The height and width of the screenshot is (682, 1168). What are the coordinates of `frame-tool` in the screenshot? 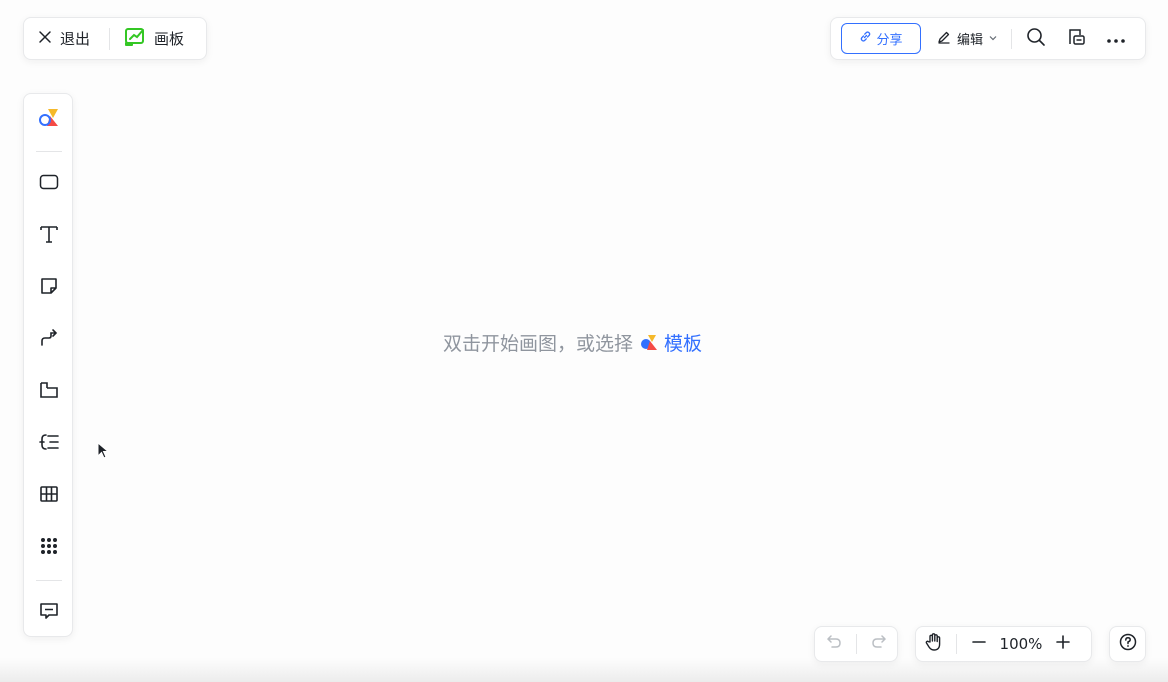 It's located at (49, 392).